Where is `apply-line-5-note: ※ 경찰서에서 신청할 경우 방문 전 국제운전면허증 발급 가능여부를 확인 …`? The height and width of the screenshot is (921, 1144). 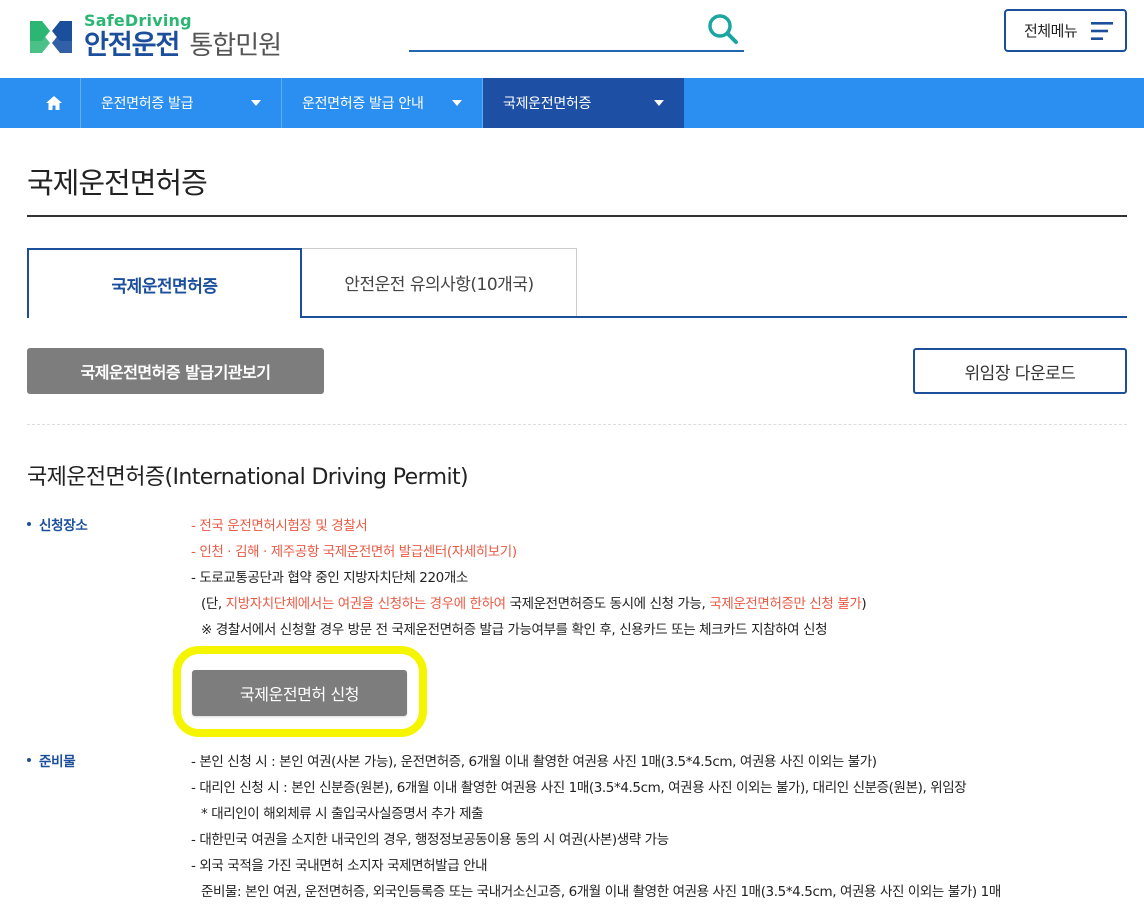
apply-line-5-note: ※ 경찰서에서 신청할 경우 방문 전 국제운전면허증 발급 가능여부를 확인 … is located at coordinates (514, 630).